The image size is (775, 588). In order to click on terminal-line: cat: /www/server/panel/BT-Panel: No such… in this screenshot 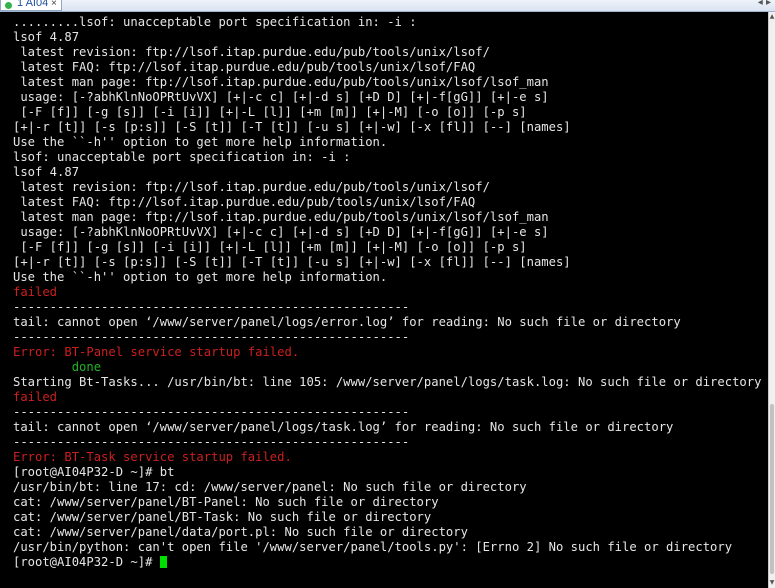, I will do `click(226, 502)`.